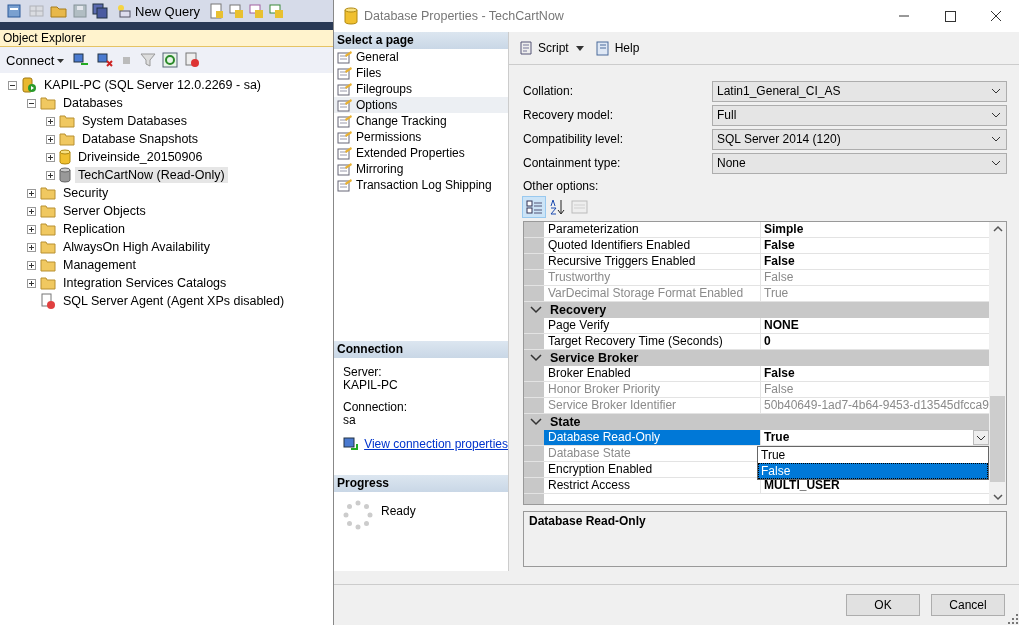  Describe the element at coordinates (421, 185) in the screenshot. I see `page-item: Transaction Log Shipping` at that location.